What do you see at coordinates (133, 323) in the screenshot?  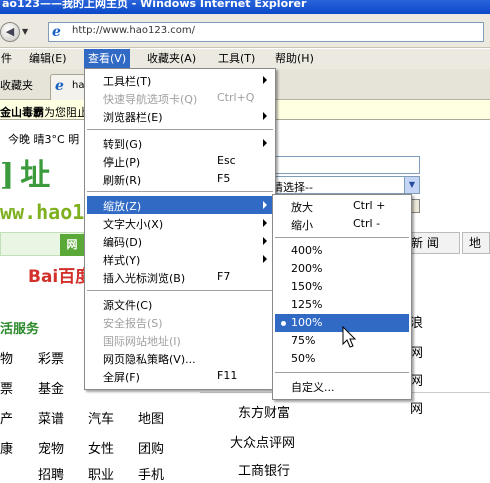 I see `view-menu-security-report: 安全报告(S)` at bounding box center [133, 323].